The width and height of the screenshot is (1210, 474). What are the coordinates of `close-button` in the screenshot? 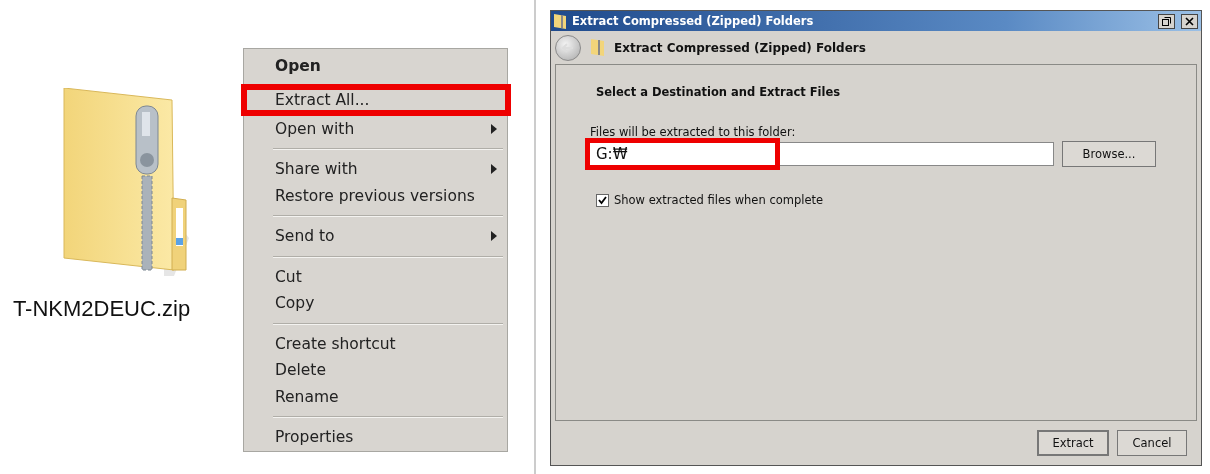 It's located at (1189, 21).